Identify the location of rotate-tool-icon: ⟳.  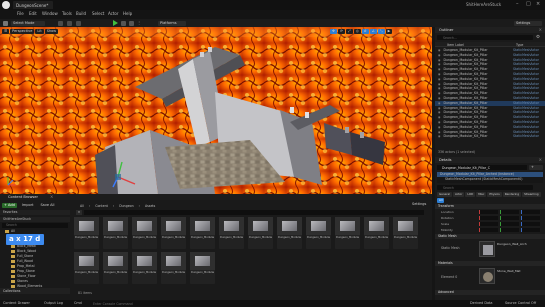
(341, 31).